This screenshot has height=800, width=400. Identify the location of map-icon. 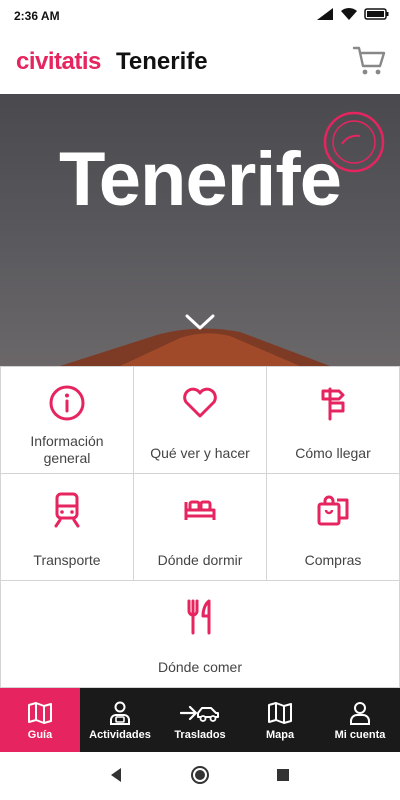
(280, 713).